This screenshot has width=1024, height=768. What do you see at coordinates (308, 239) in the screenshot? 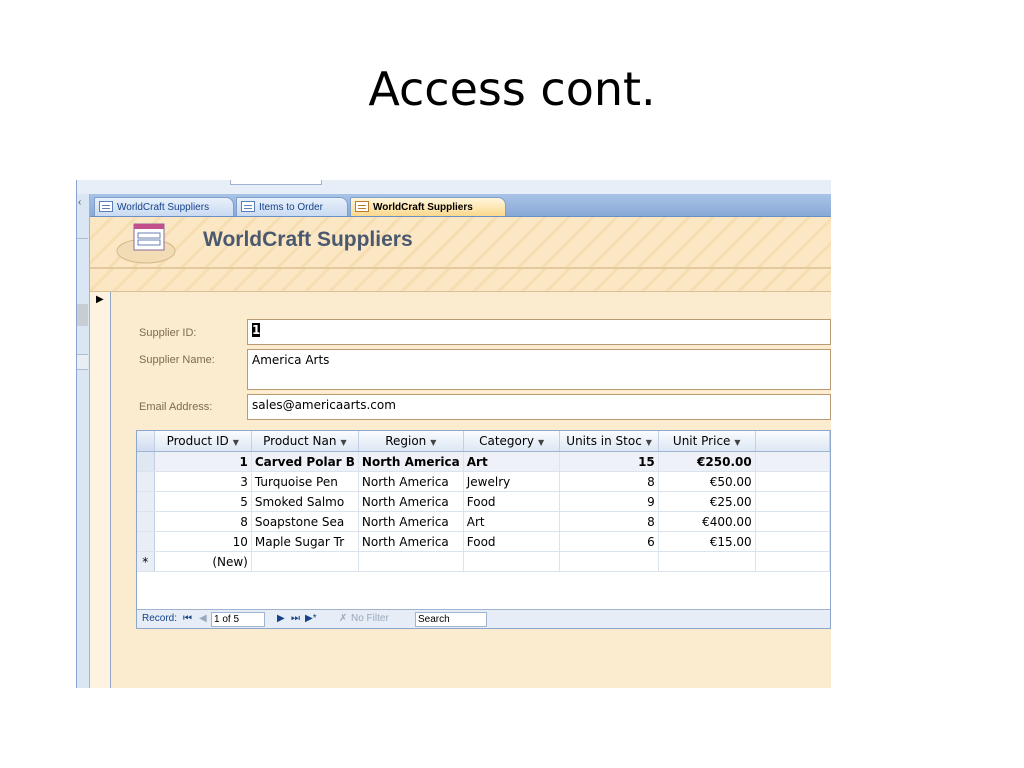
I see `form-title: WorldCraft Suppliers` at bounding box center [308, 239].